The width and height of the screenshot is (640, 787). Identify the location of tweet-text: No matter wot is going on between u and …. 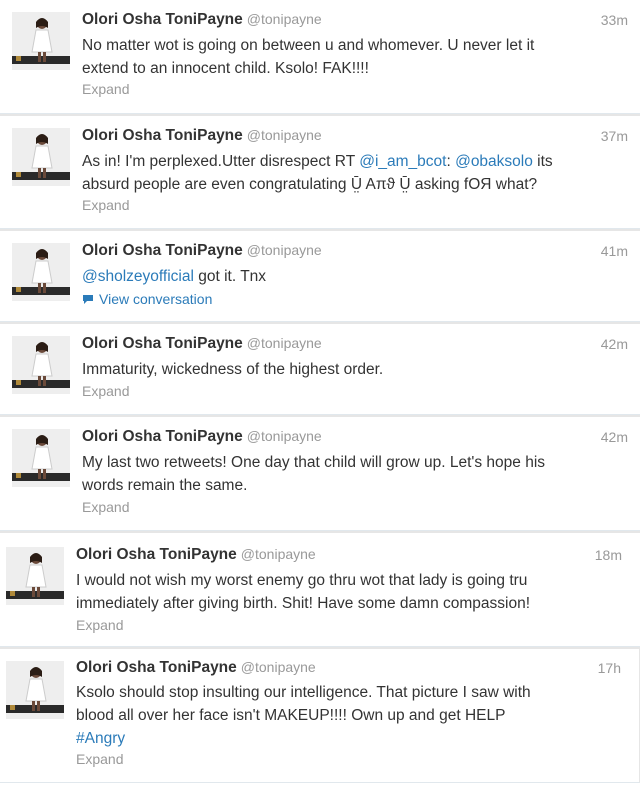
(308, 57).